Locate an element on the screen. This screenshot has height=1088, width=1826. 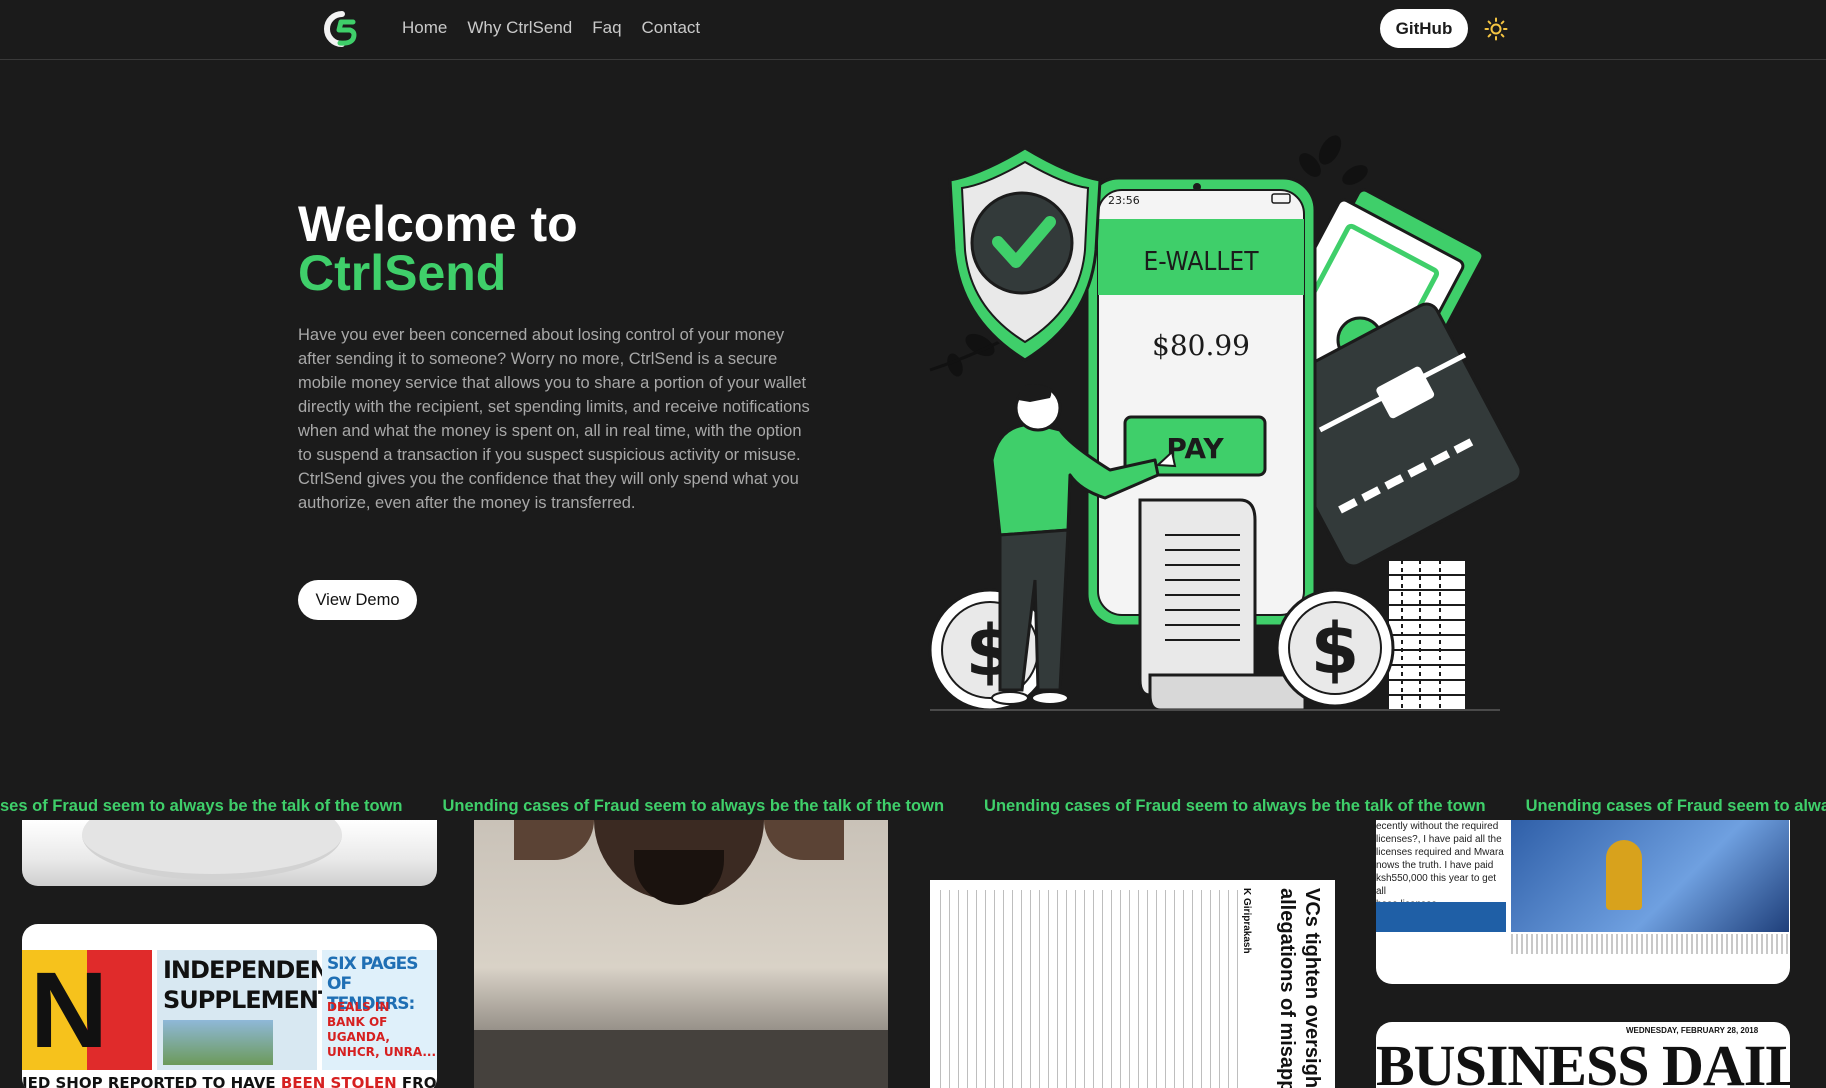
navbar: Home Why CtrlSend Faq Contact GitHub is located at coordinates (913, 30).